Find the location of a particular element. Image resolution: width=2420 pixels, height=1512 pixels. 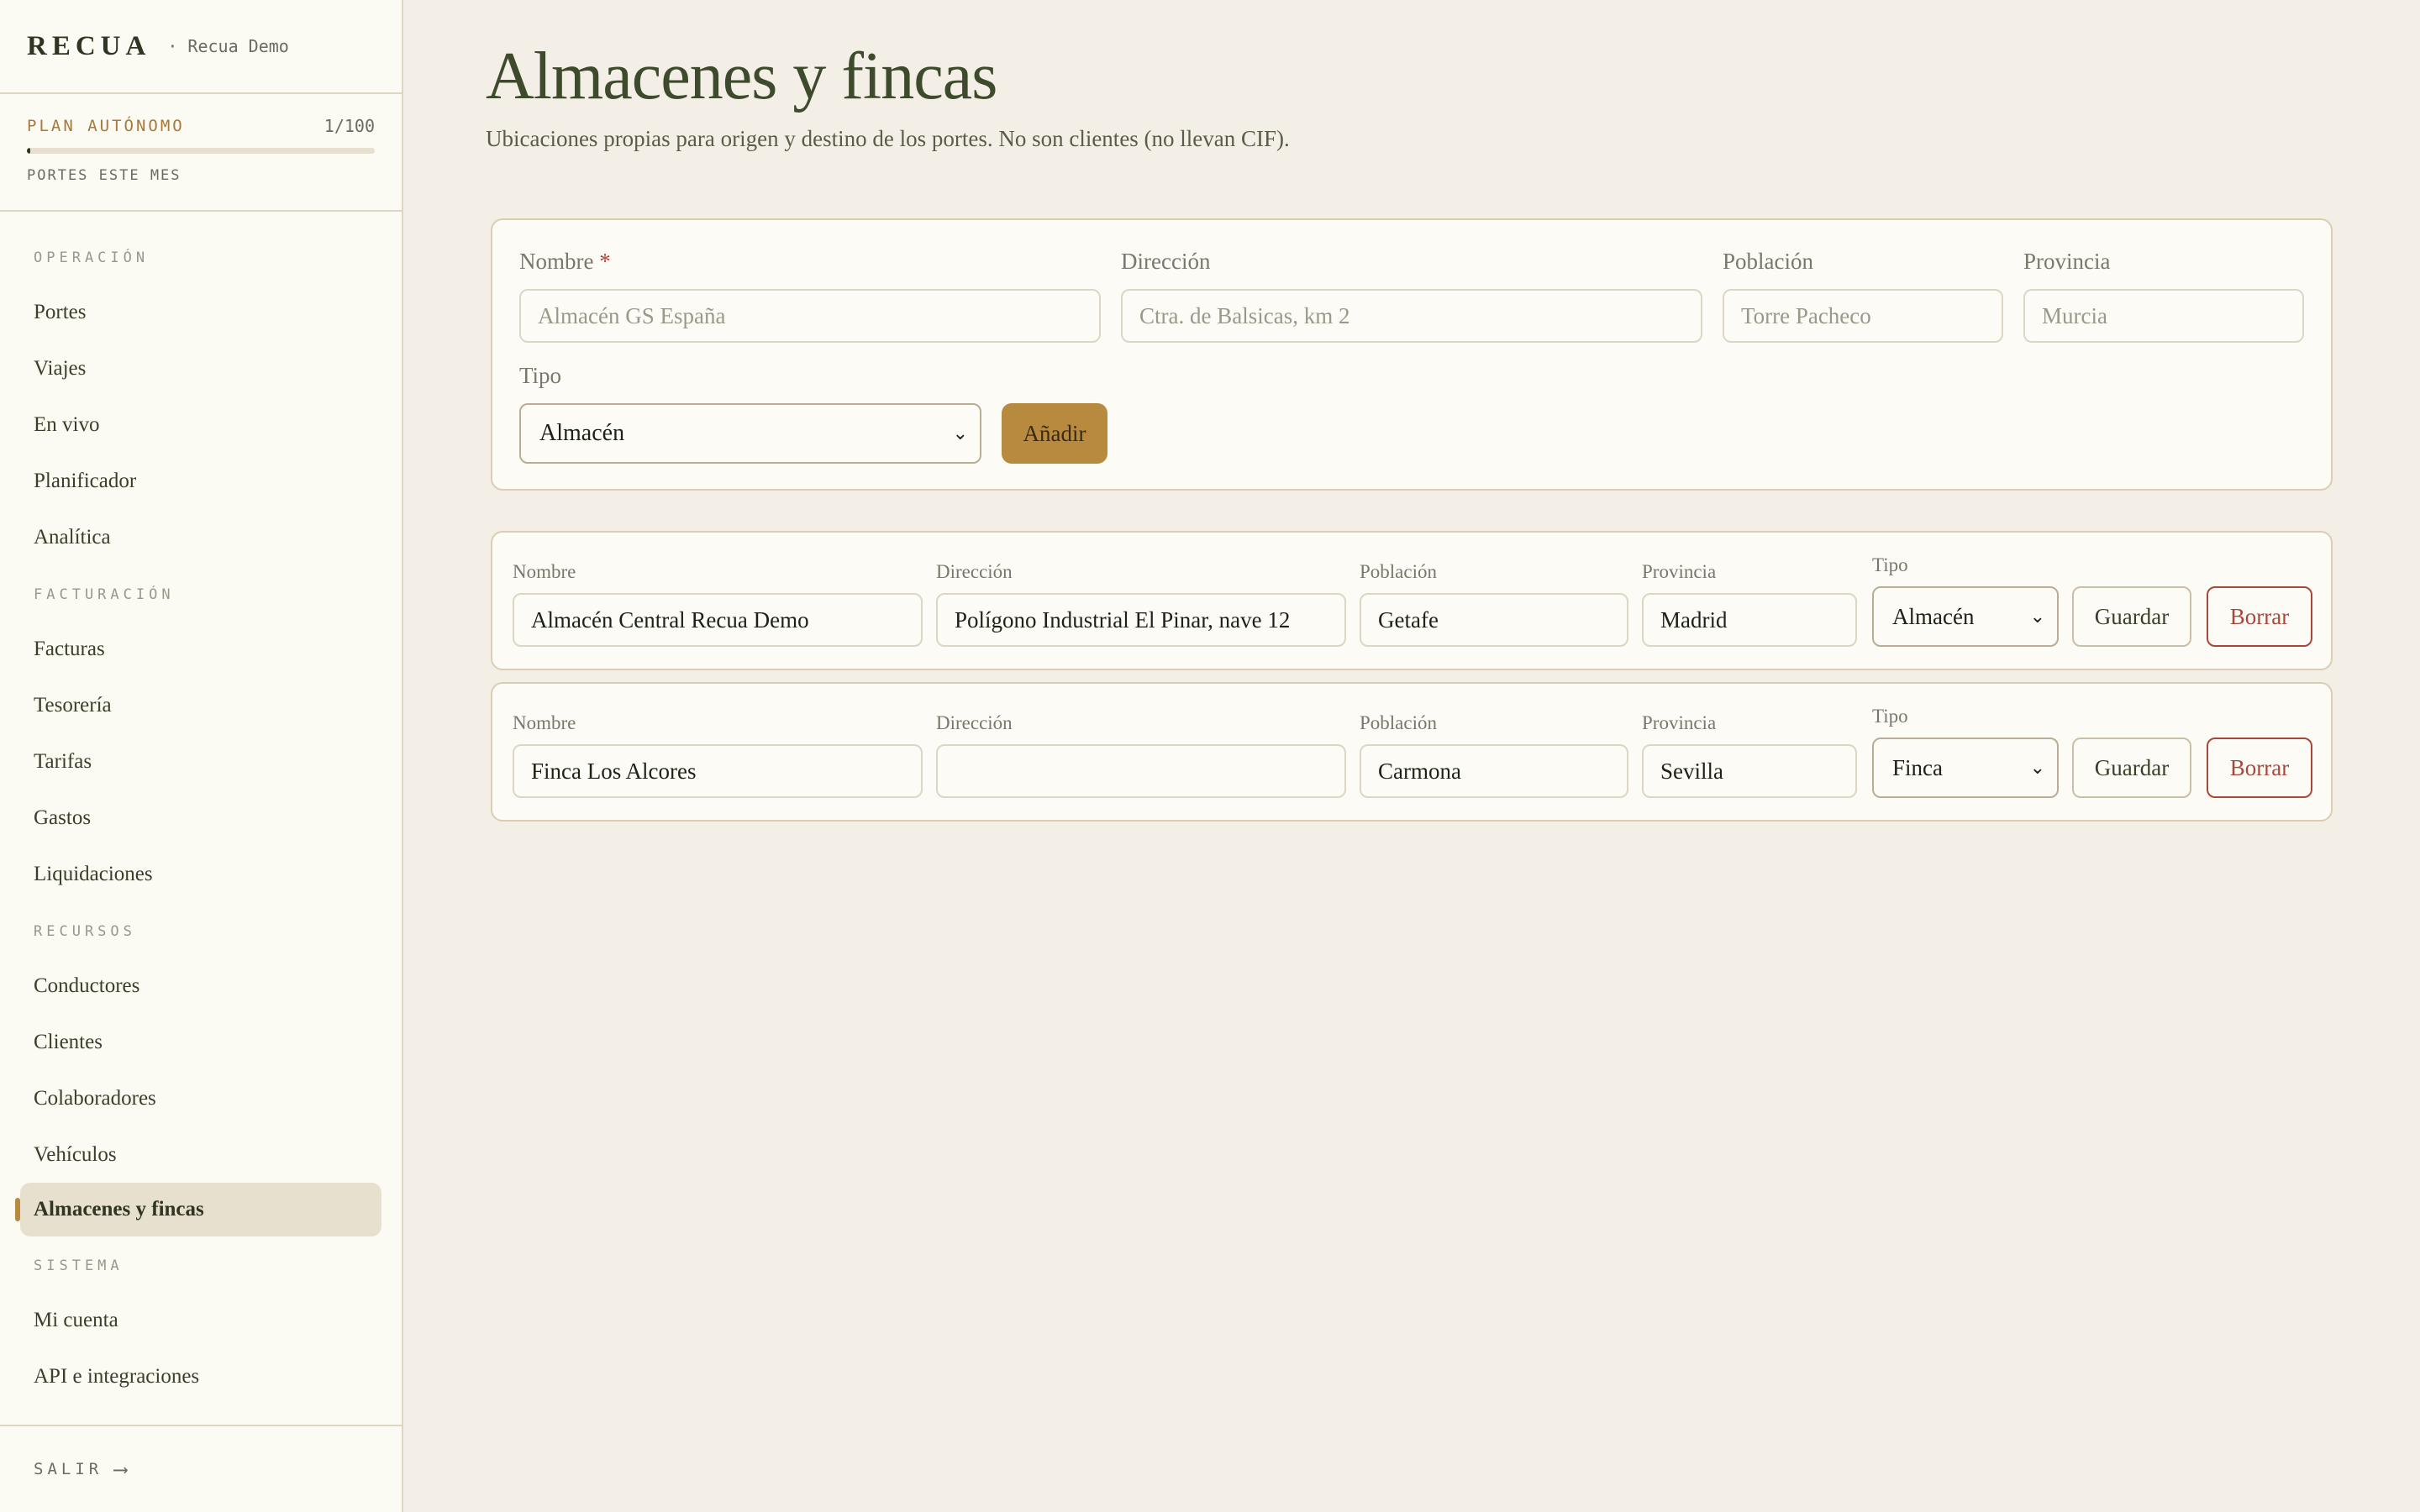

nav-section-title: FACTURACIÓN is located at coordinates (105, 594).